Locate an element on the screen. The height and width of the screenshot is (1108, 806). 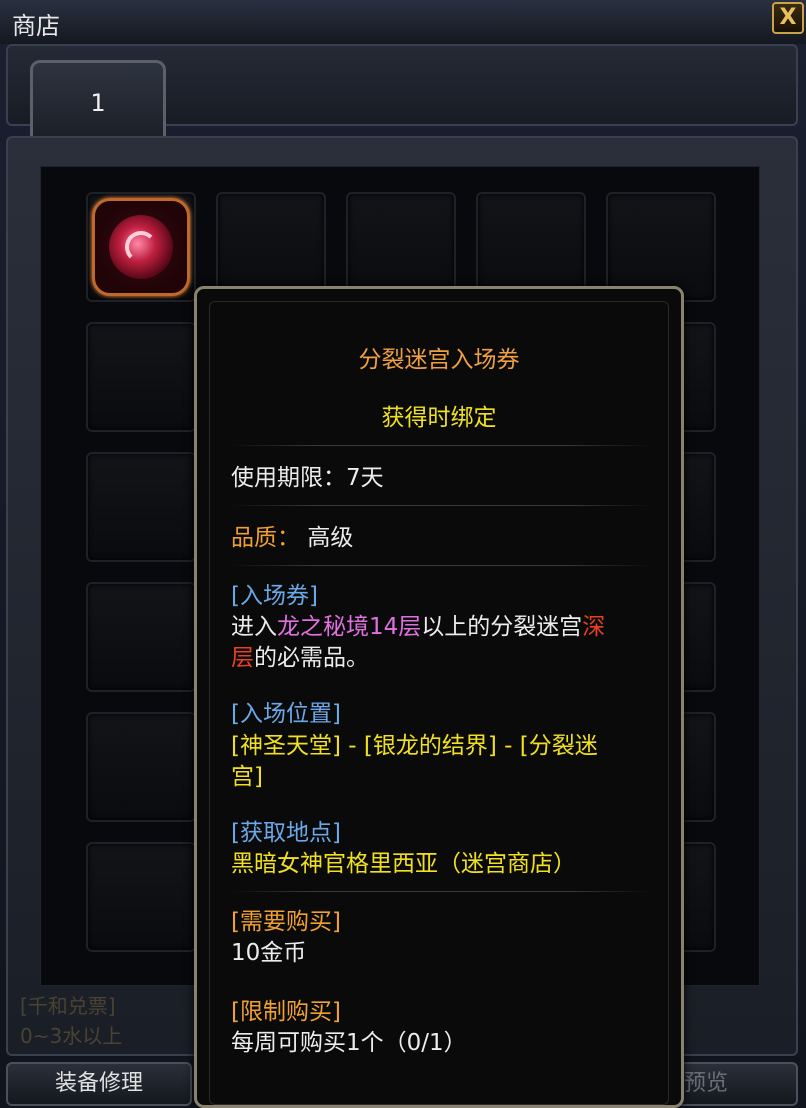
desc-part: 的必需品。 is located at coordinates (311, 658).